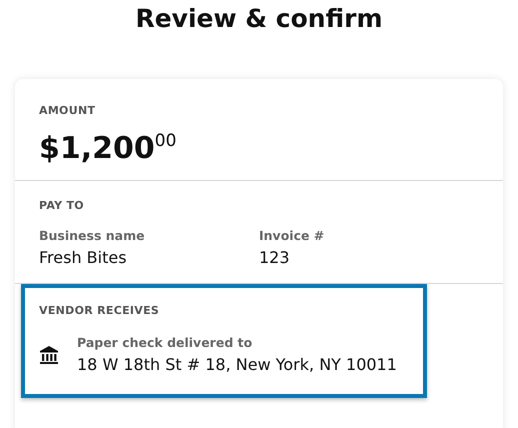  I want to click on section-label: AMOUNT, so click(67, 110).